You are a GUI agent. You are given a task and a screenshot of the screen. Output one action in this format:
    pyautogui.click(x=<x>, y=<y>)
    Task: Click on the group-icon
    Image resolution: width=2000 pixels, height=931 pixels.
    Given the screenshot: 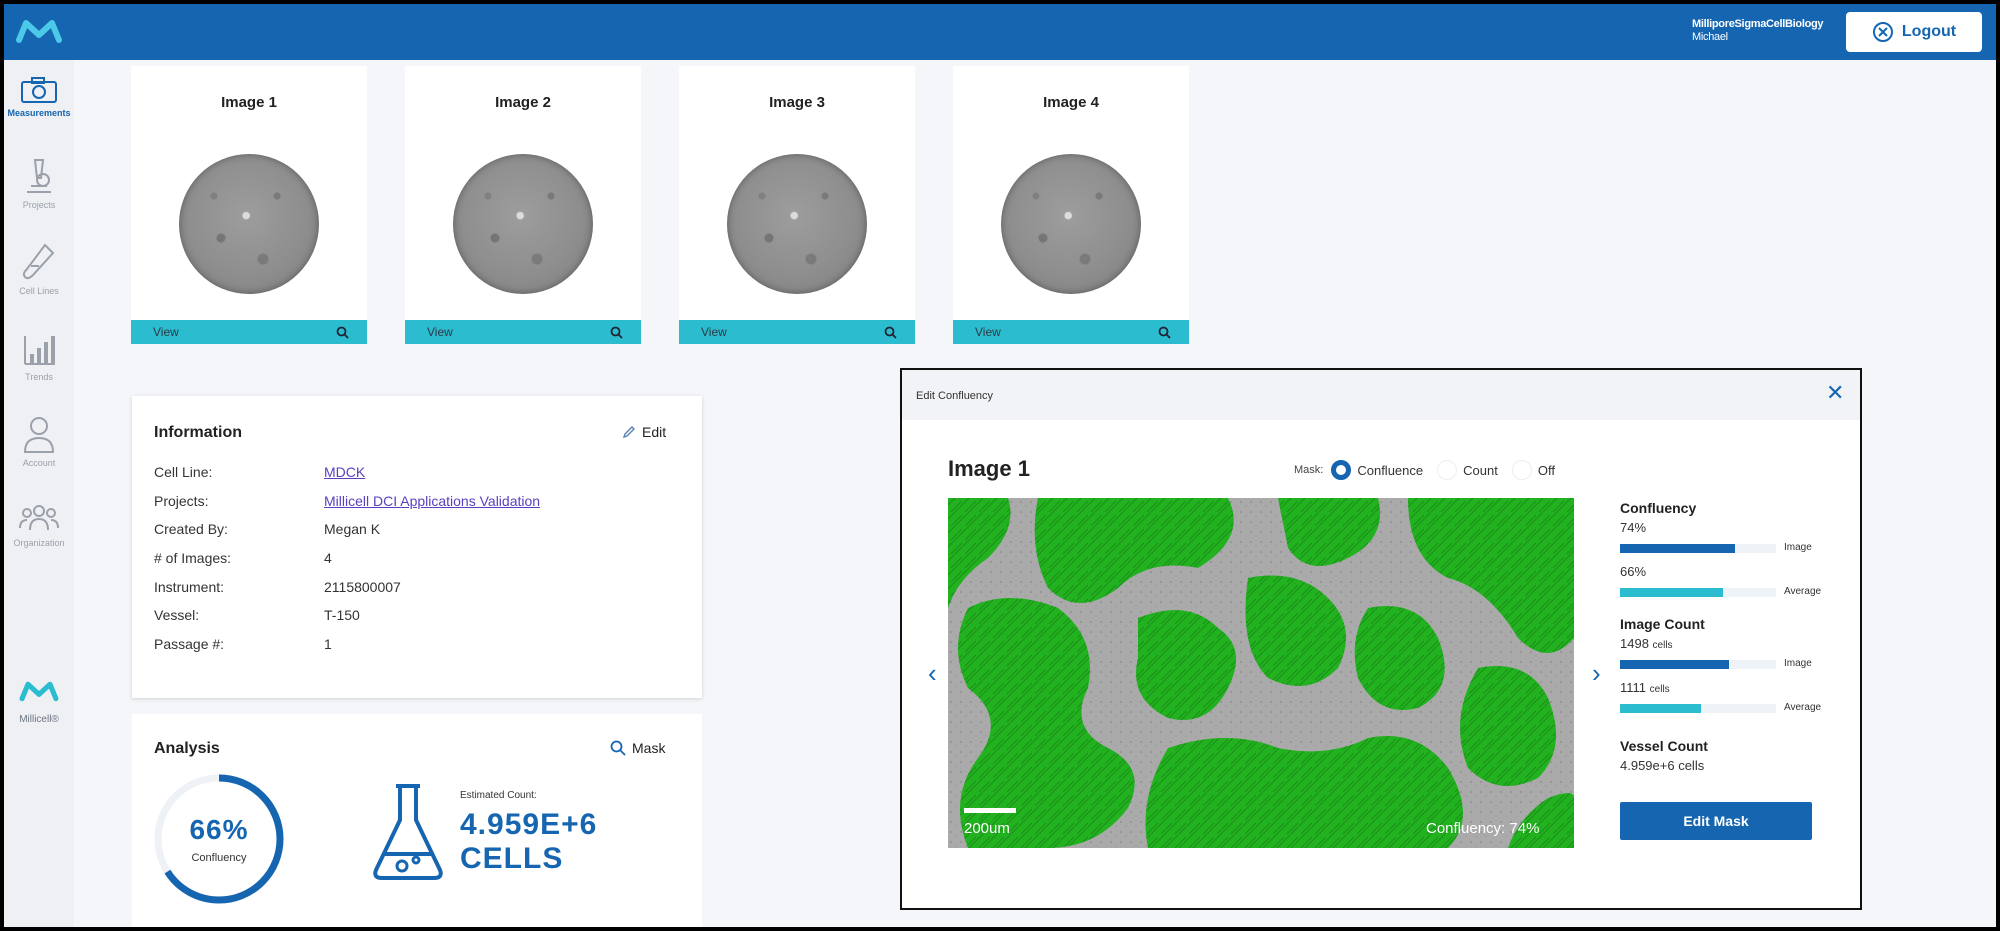 What is the action you would take?
    pyautogui.click(x=39, y=518)
    